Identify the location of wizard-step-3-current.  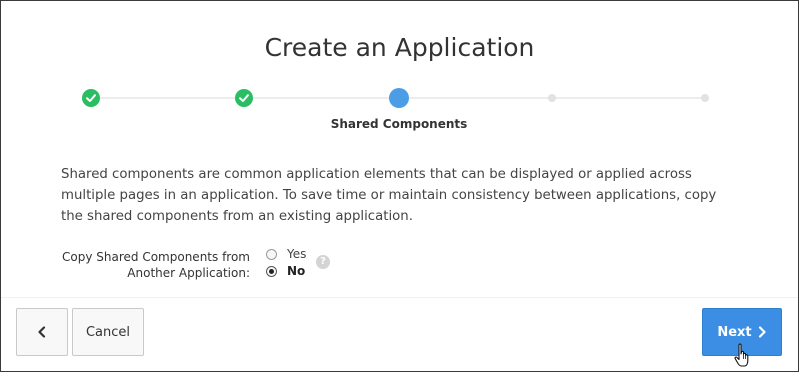
(399, 98).